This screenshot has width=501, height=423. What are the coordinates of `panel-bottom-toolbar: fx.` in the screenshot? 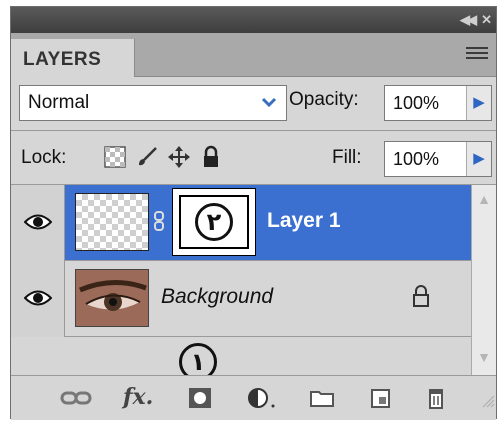 It's located at (253, 397).